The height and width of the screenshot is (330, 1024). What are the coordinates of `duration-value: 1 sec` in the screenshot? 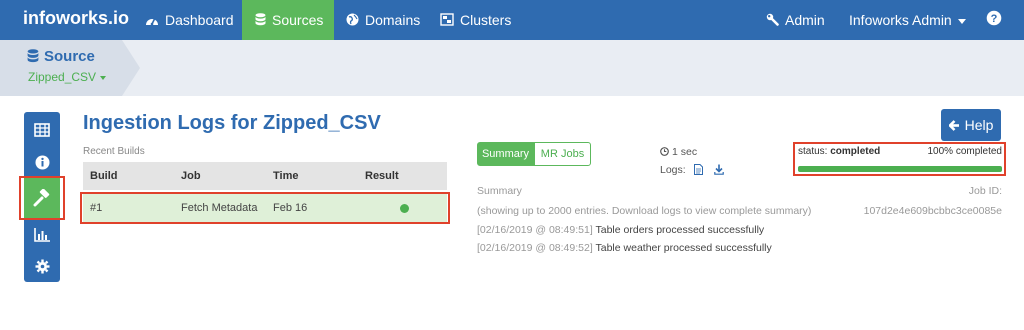 It's located at (685, 152).